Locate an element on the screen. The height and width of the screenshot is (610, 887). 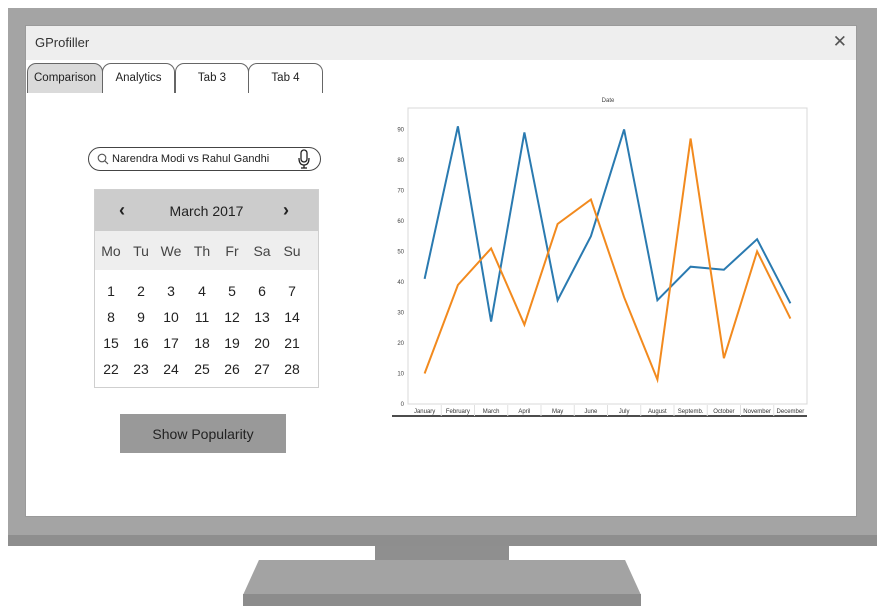
calendar-date: 20 is located at coordinates (262, 343).